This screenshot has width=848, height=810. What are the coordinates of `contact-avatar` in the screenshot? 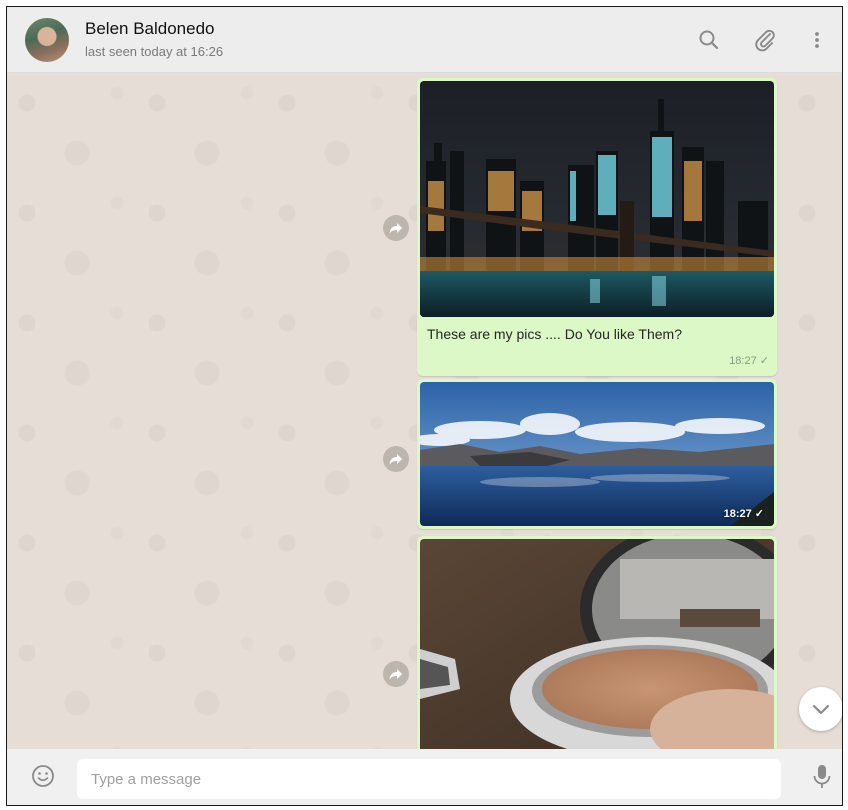 It's located at (47, 40).